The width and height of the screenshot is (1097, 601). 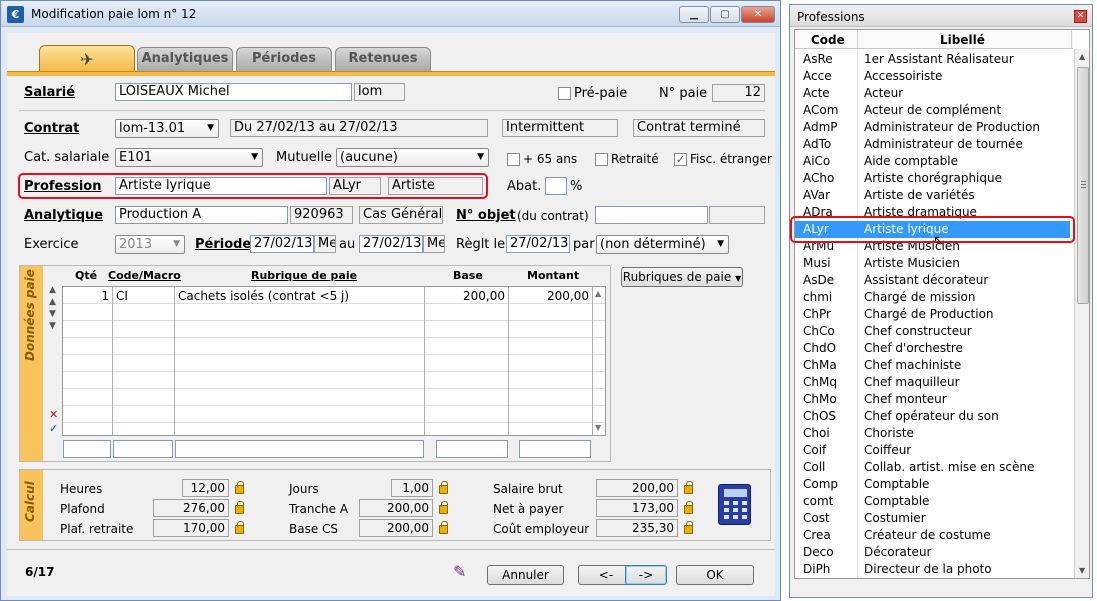 What do you see at coordinates (941, 16) in the screenshot?
I see `professions-titlebar: Professions ✕` at bounding box center [941, 16].